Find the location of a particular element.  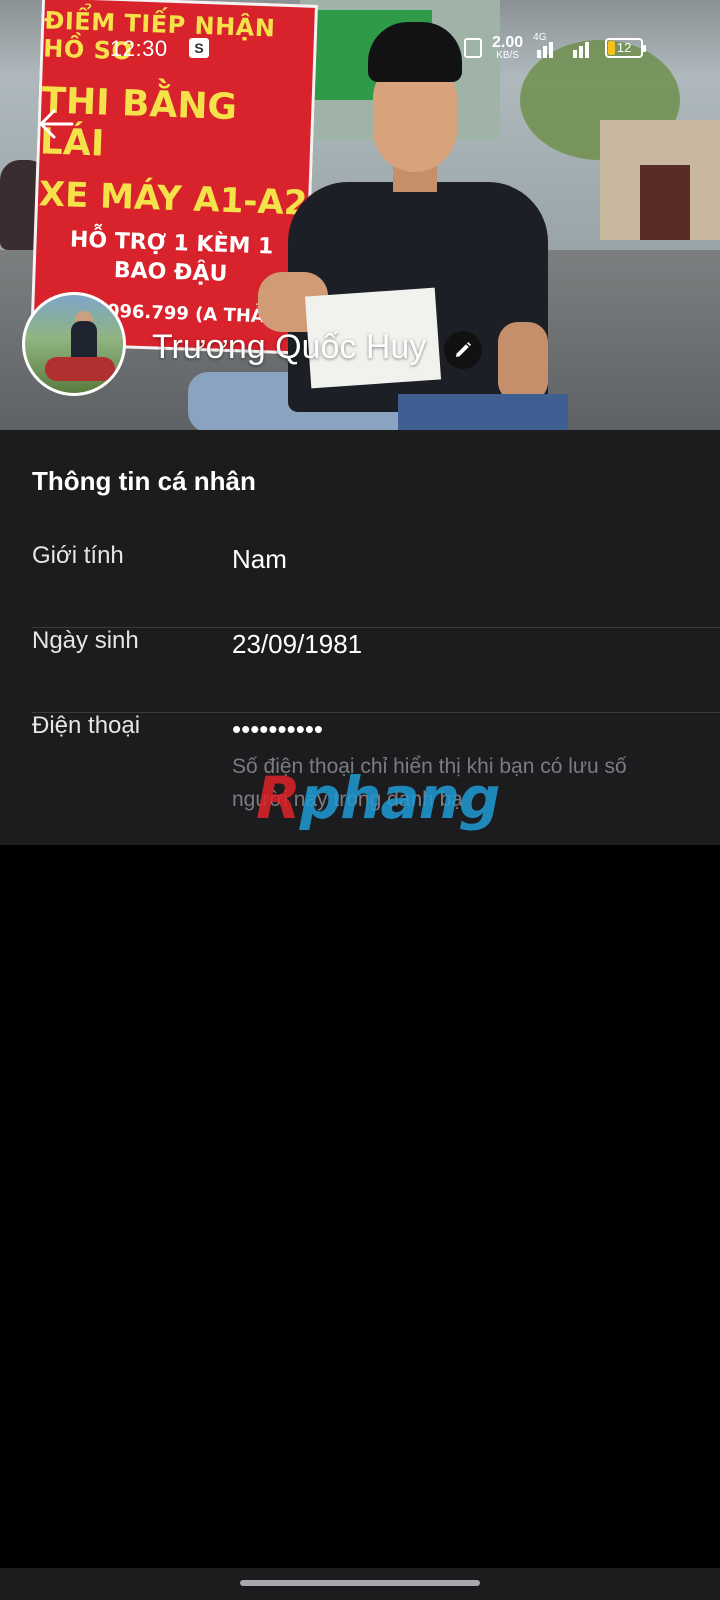

status-bar: 12:30 S 2.00 KB/S 4G 12 is located at coordinates (360, 48).